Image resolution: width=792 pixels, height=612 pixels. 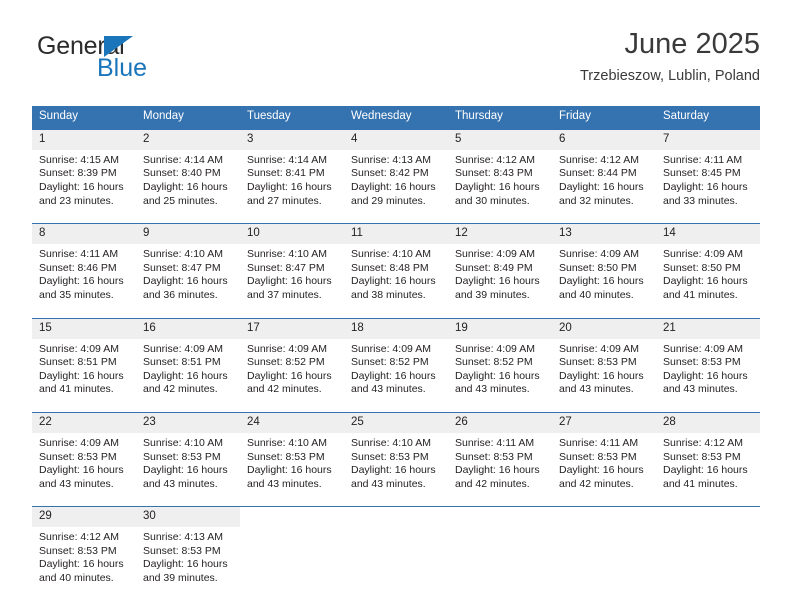 I want to click on day-number: 29, so click(x=84, y=517).